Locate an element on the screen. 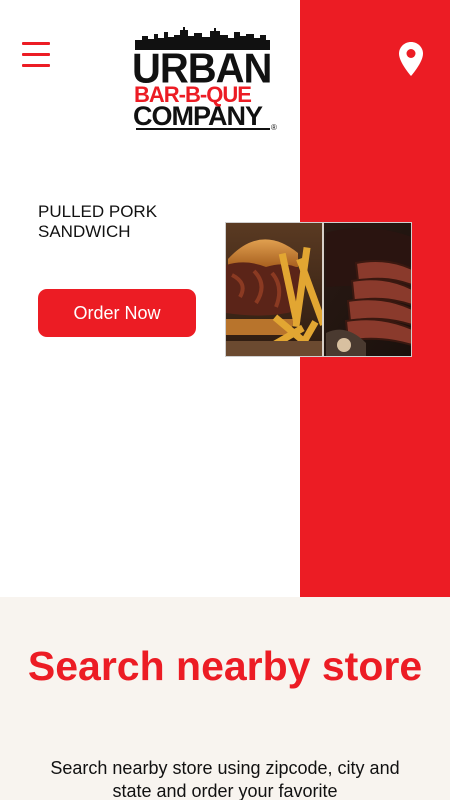 This screenshot has height=800, width=450. search-section-title: Search nearby store is located at coordinates (225, 666).